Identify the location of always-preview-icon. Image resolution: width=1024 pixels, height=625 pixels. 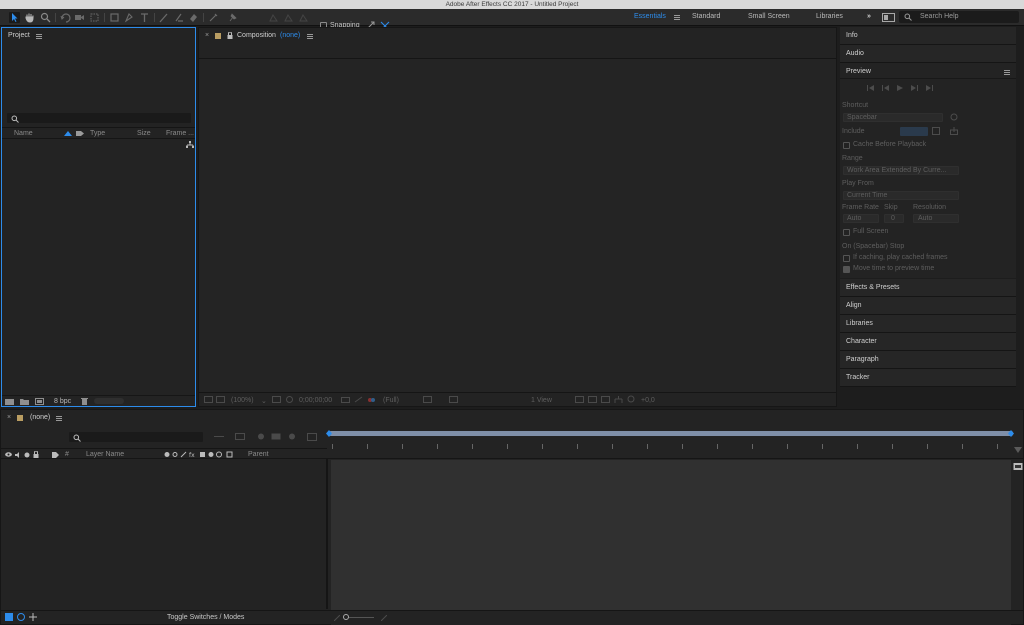
(208, 399).